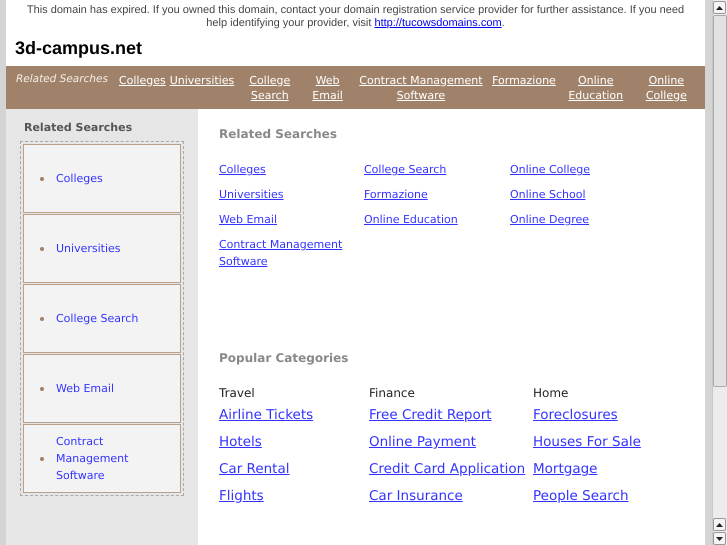 This screenshot has width=727, height=545. Describe the element at coordinates (291, 219) in the screenshot. I see `search-link: Web Email` at that location.